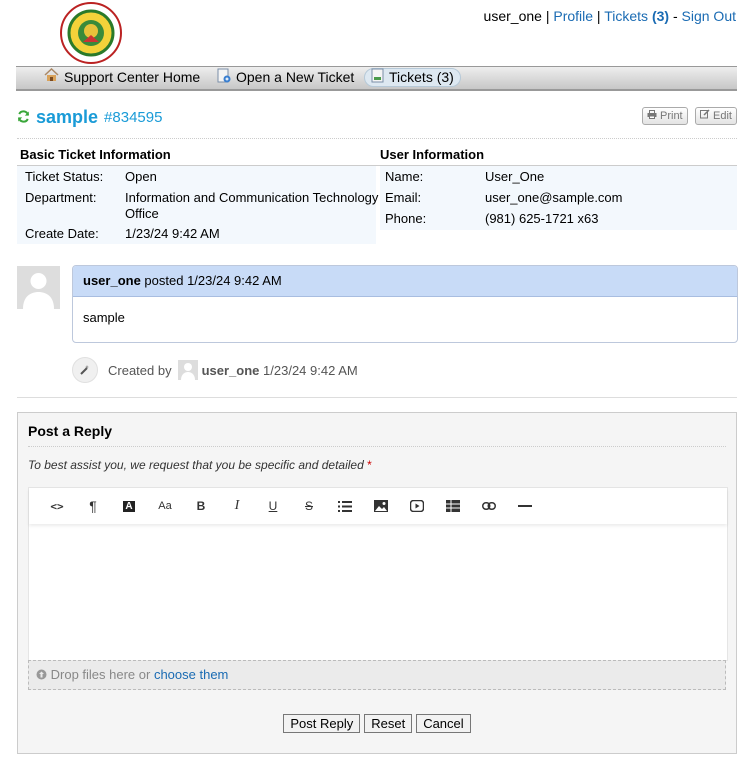 The image size is (756, 766). What do you see at coordinates (404, 176) in the screenshot?
I see `name-label: Name:` at bounding box center [404, 176].